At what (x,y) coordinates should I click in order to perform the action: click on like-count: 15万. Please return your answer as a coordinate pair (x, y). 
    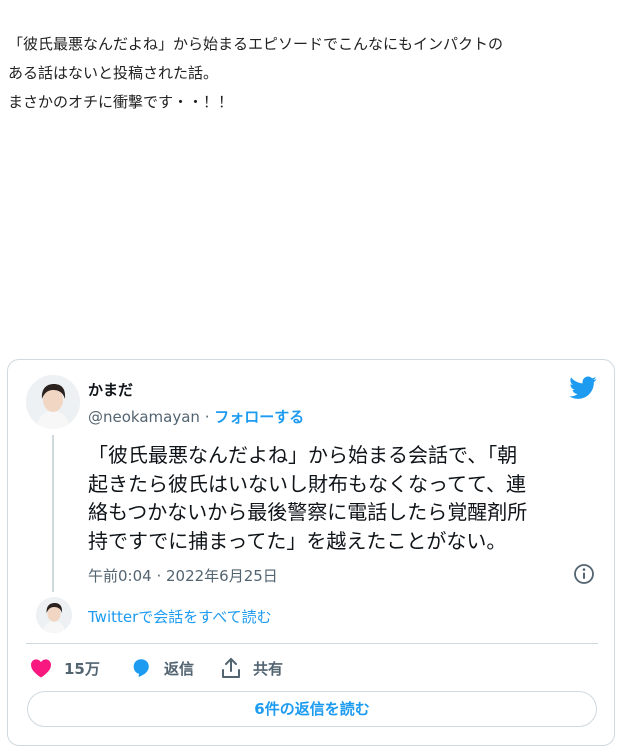
    Looking at the image, I should click on (82, 668).